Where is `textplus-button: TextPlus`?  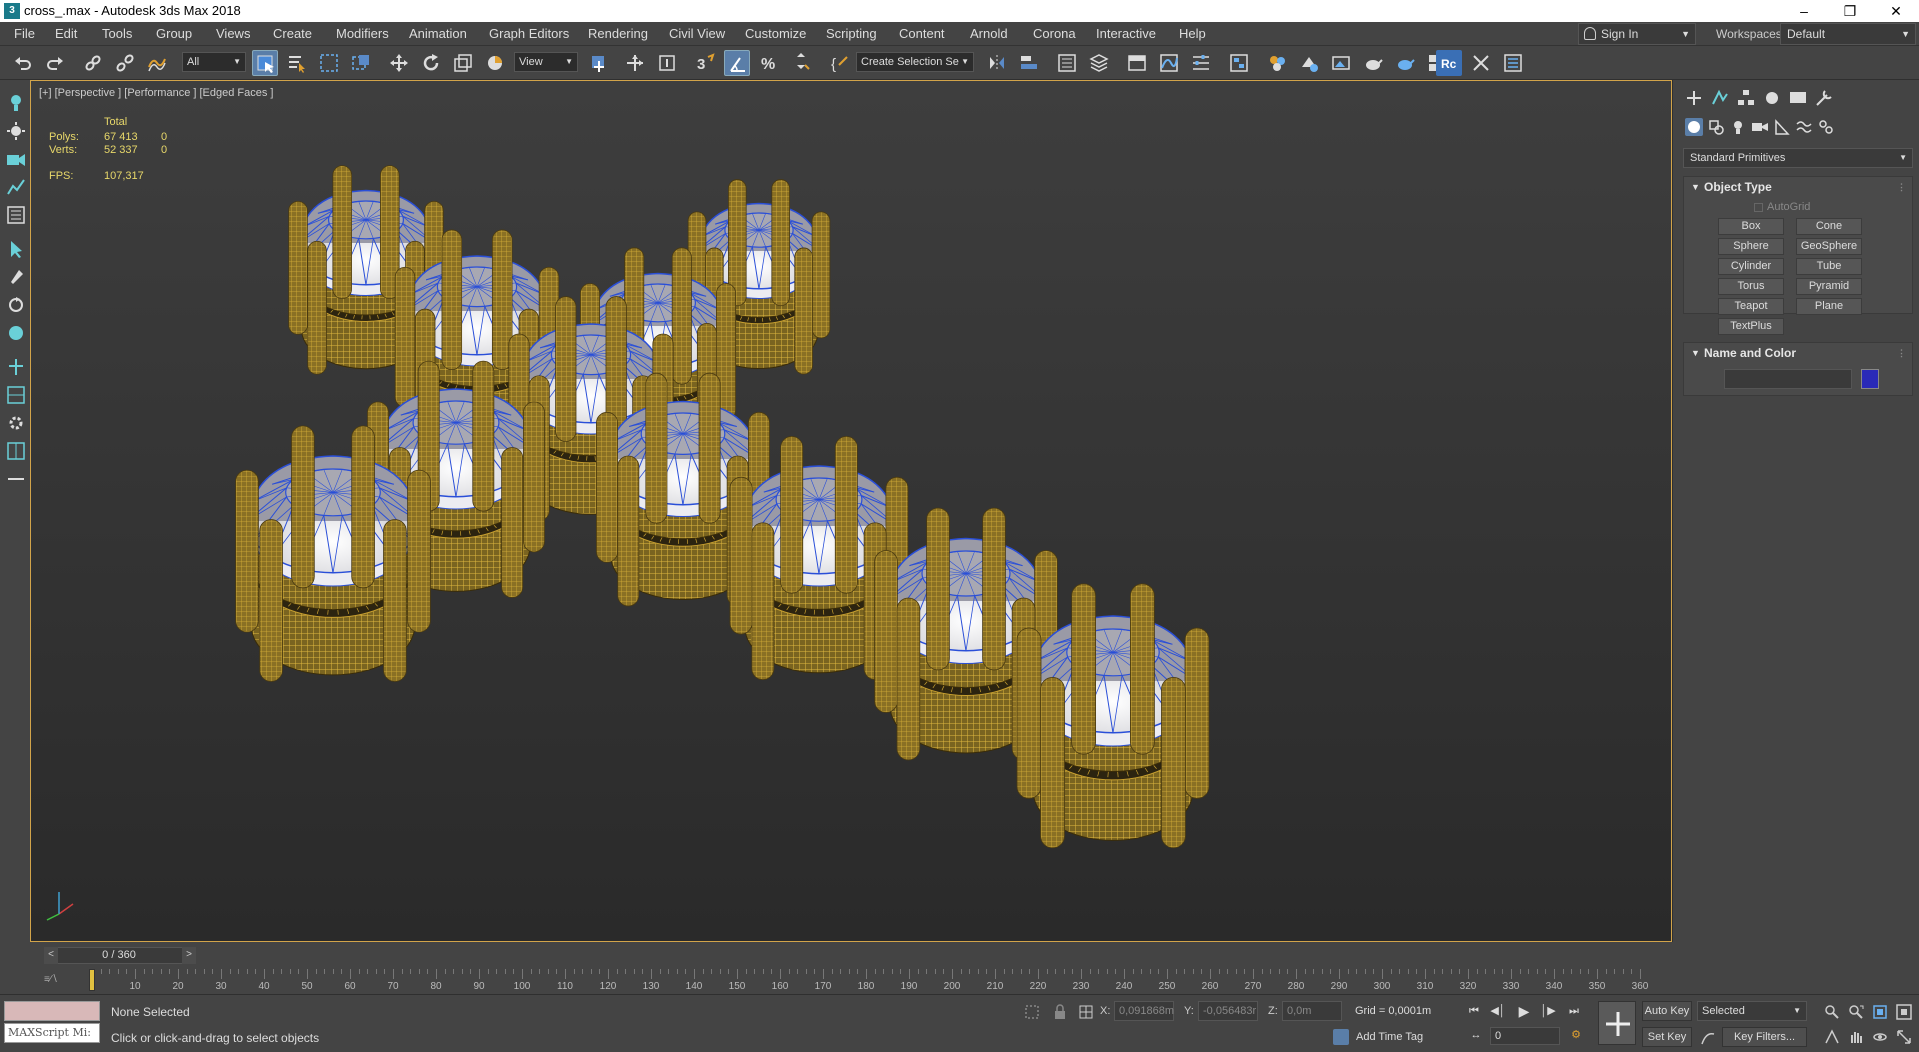 textplus-button: TextPlus is located at coordinates (1751, 326).